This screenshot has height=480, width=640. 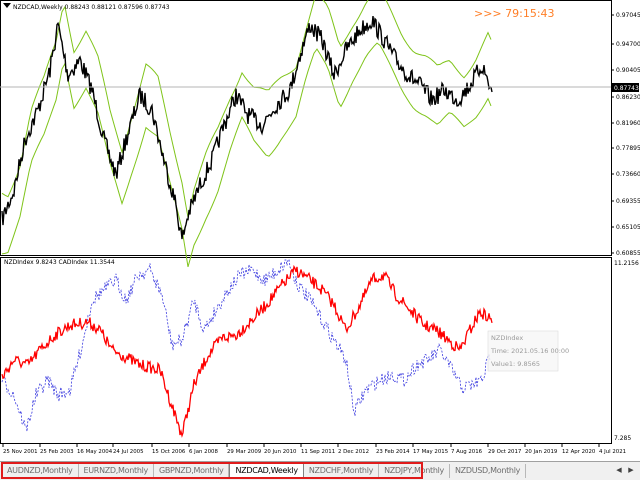 I want to click on time-label: 7 Aug 2016, so click(x=467, y=452).